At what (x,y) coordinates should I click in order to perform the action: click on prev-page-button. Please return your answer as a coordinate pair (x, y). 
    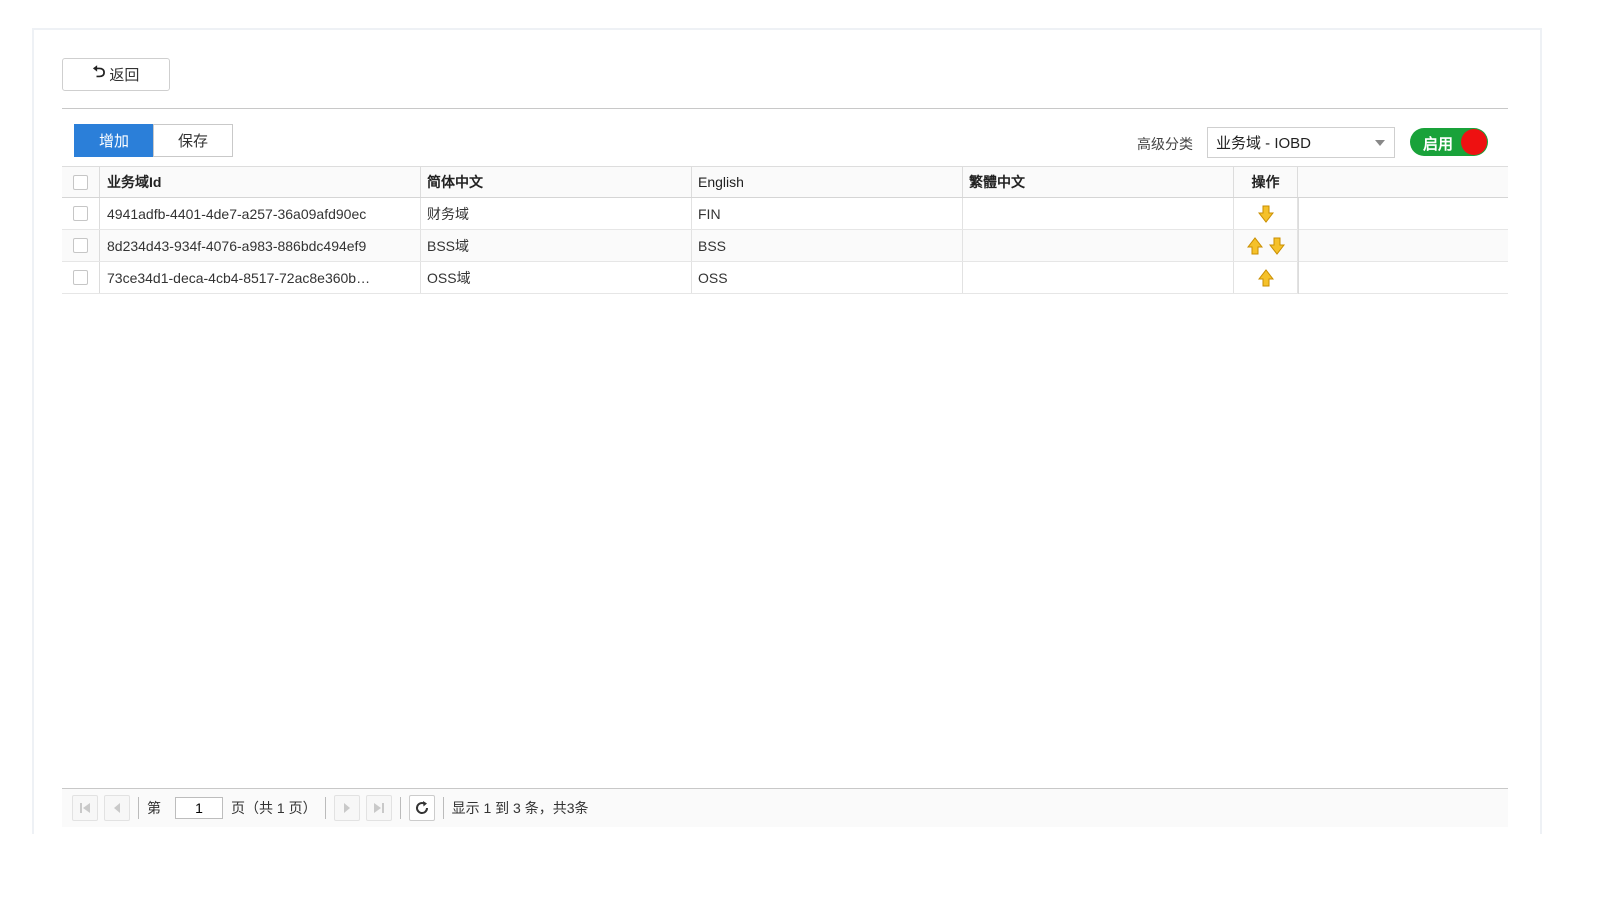
    Looking at the image, I should click on (117, 808).